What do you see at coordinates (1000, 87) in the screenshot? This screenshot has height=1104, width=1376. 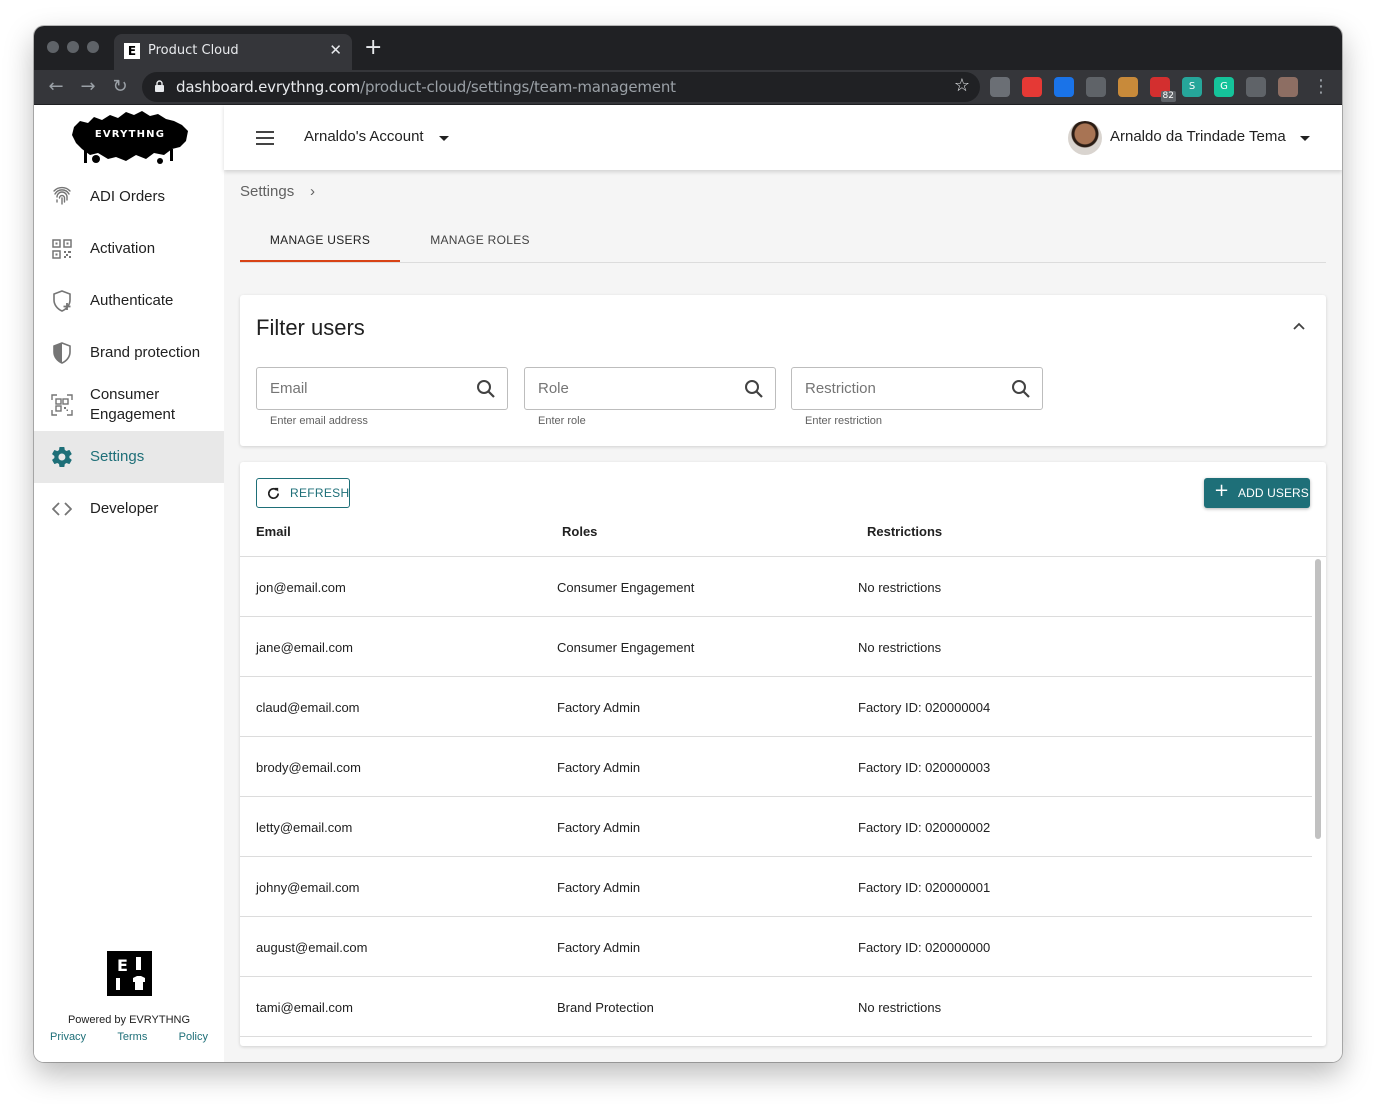 I see `mail-extension-icon` at bounding box center [1000, 87].